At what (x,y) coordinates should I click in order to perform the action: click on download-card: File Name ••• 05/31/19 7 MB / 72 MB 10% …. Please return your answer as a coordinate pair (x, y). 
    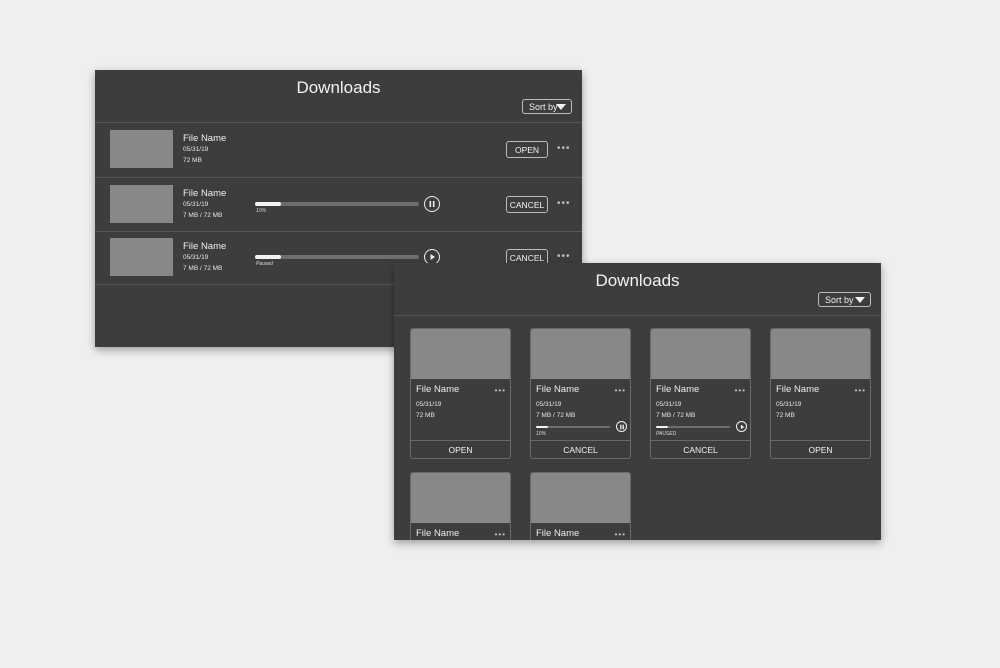
    Looking at the image, I should click on (580, 393).